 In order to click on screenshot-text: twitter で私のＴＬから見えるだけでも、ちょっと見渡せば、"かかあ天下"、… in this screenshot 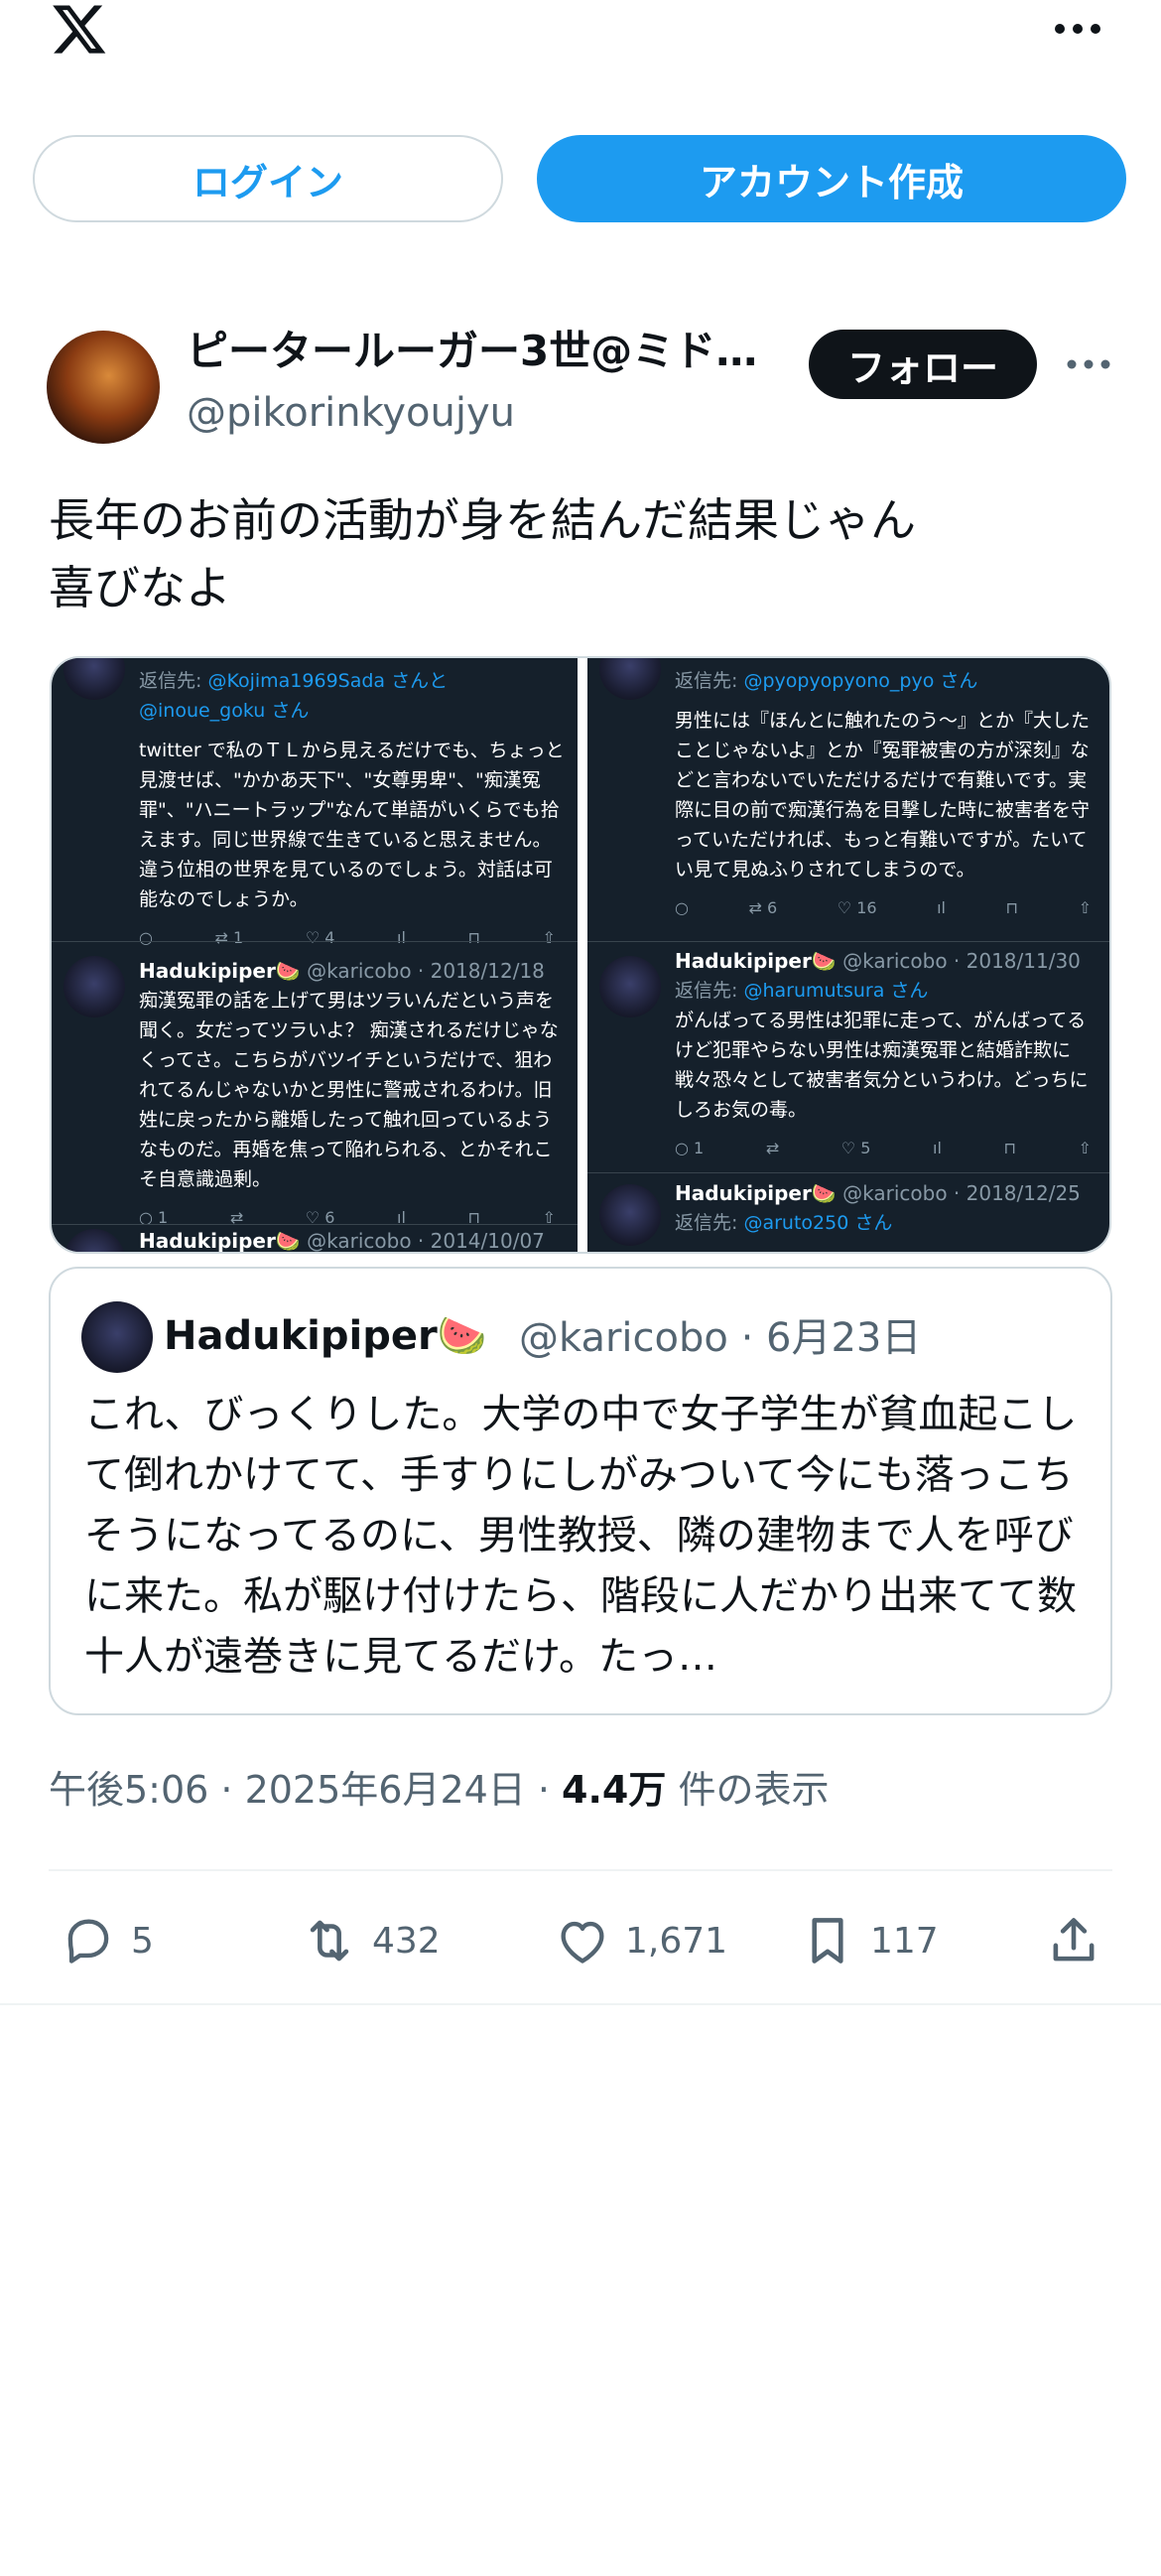, I will do `click(352, 825)`.